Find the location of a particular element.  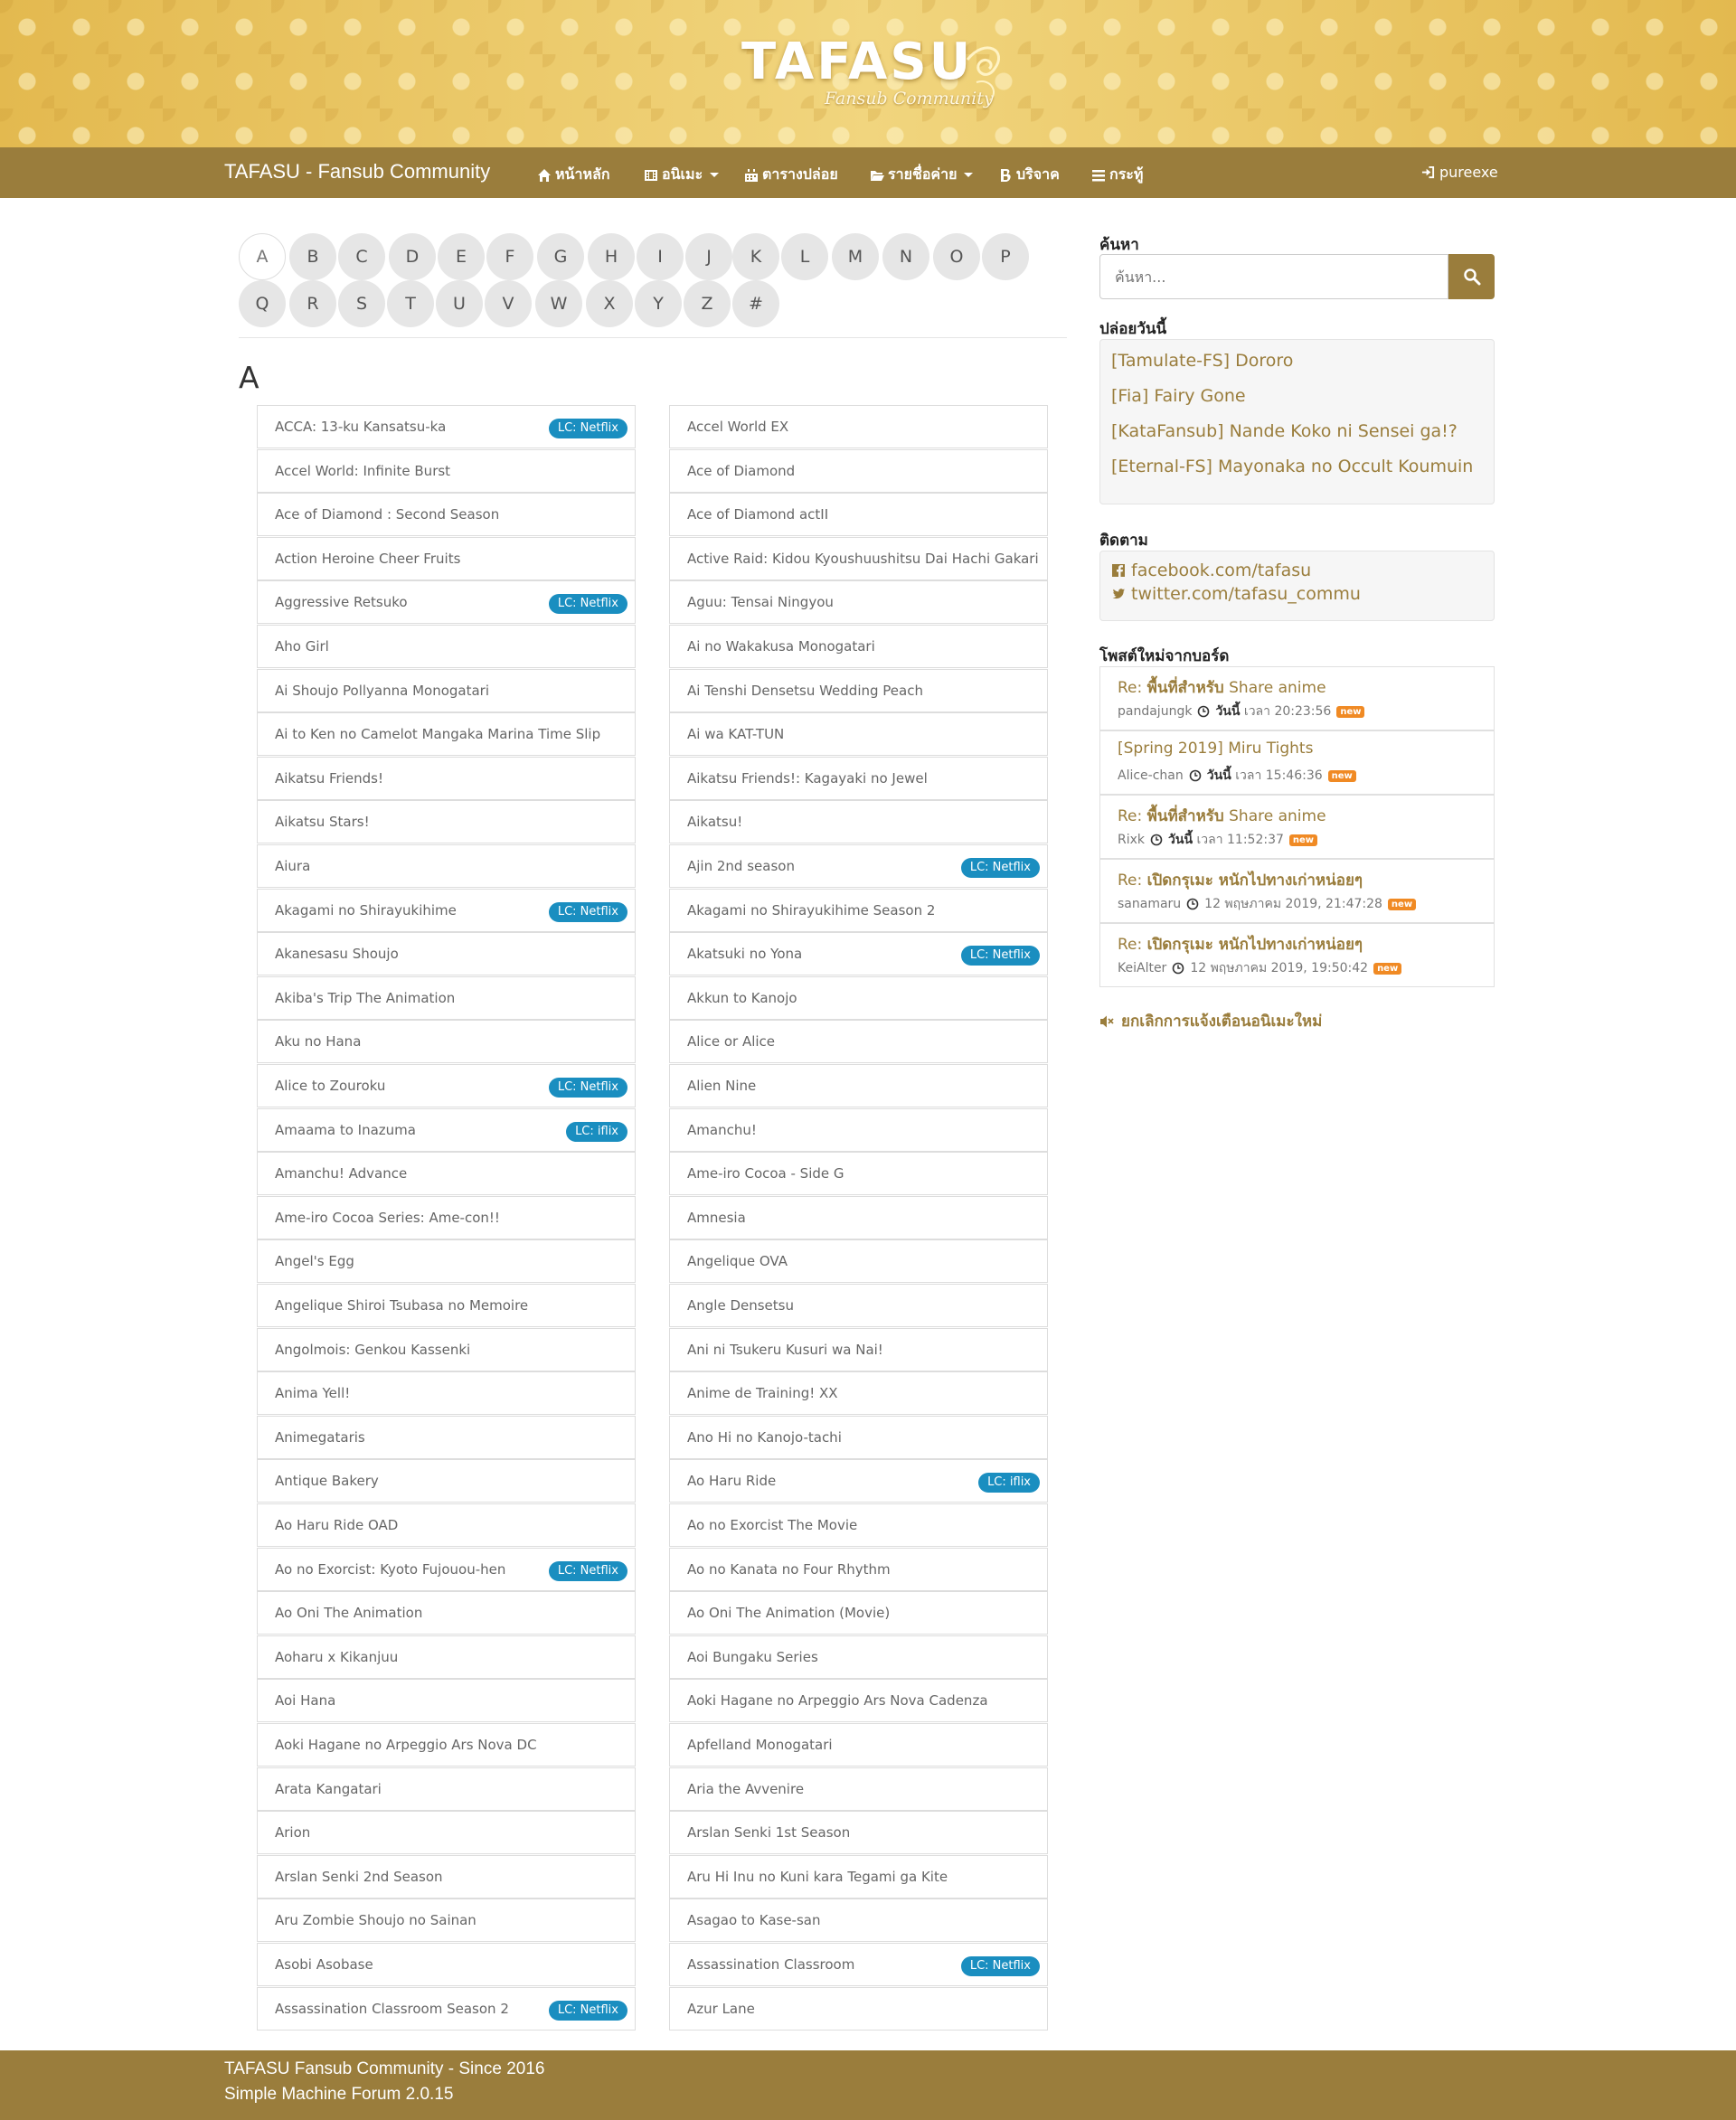

letter-m: M is located at coordinates (855, 256).